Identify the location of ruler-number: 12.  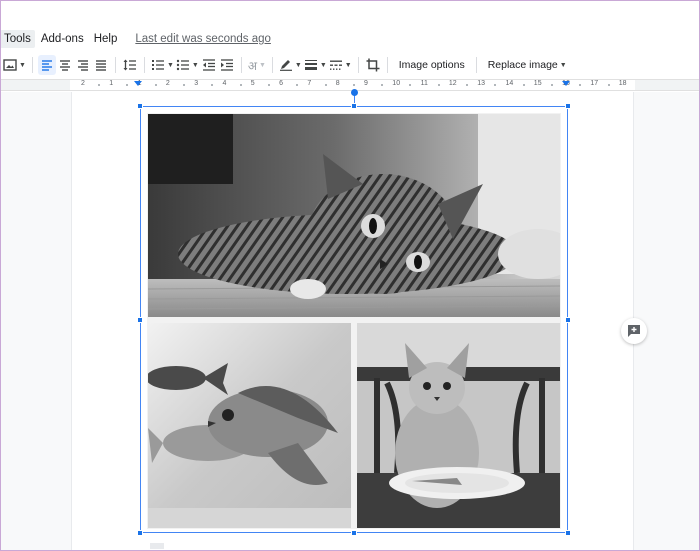
(452, 83).